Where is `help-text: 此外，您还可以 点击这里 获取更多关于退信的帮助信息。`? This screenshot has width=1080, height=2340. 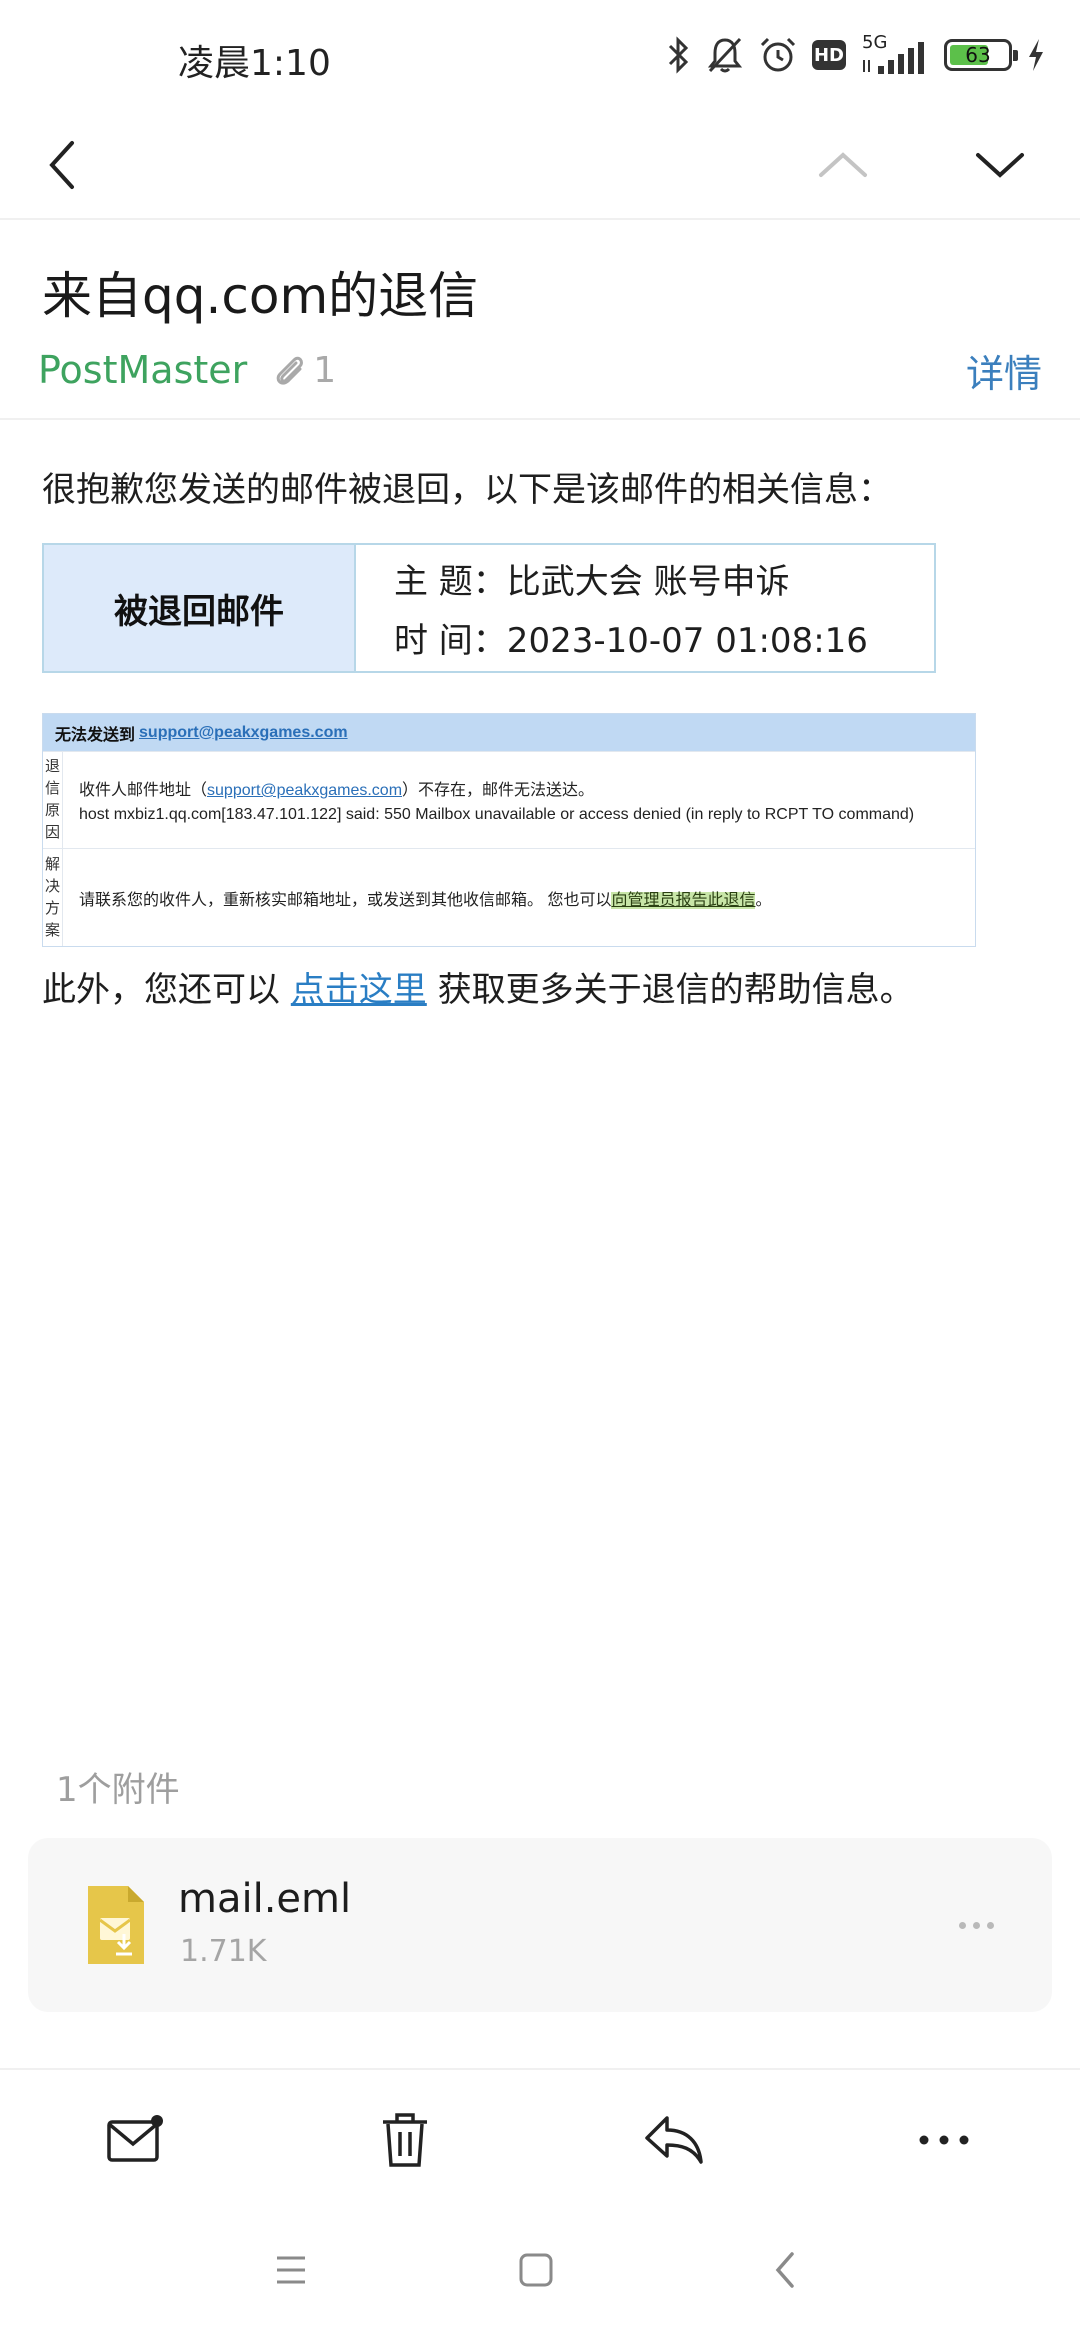 help-text: 此外，您还可以 点击这里 获取更多关于退信的帮助信息。 is located at coordinates (478, 990).